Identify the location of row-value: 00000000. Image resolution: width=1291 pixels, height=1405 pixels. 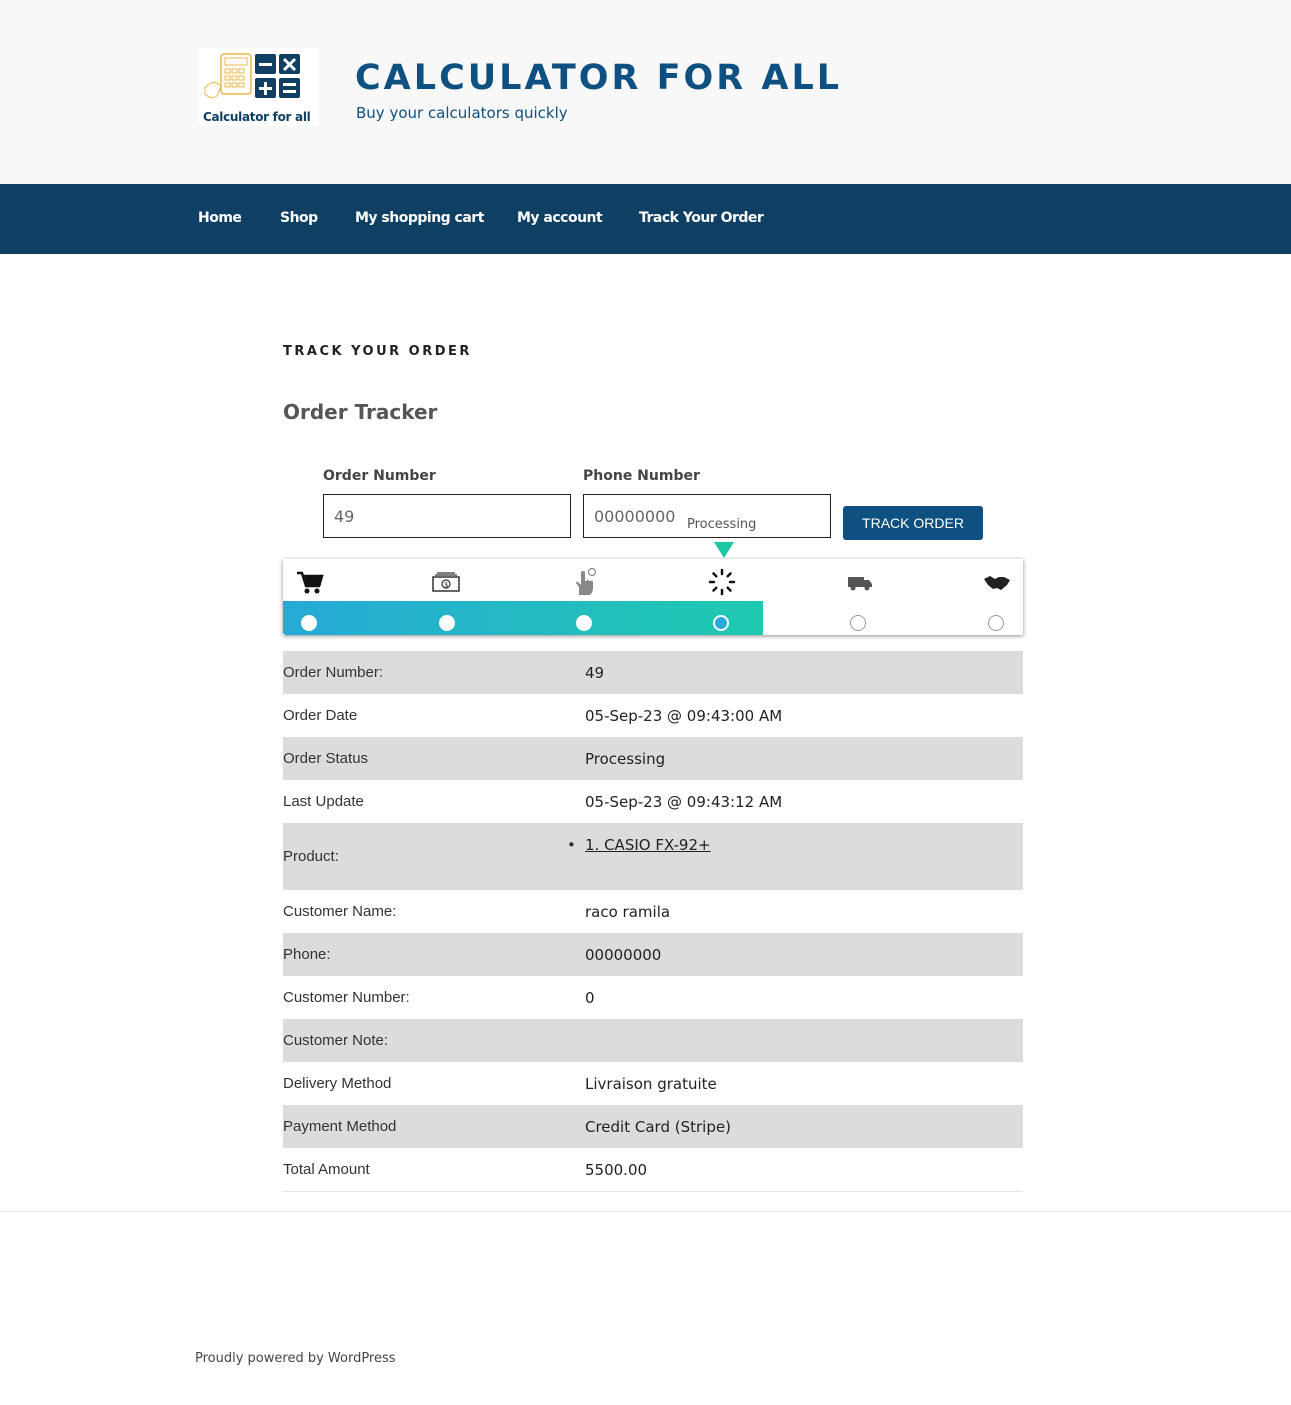
(623, 954).